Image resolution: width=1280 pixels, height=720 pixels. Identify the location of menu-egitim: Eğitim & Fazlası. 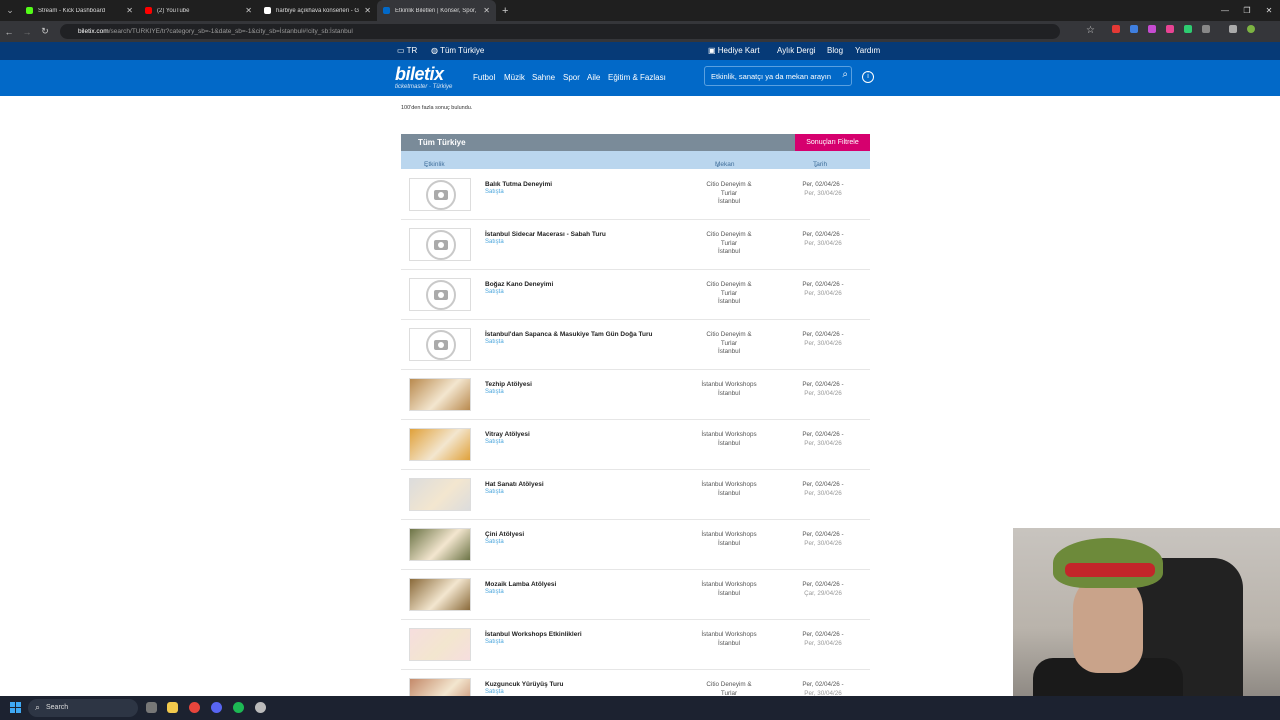
(637, 77).